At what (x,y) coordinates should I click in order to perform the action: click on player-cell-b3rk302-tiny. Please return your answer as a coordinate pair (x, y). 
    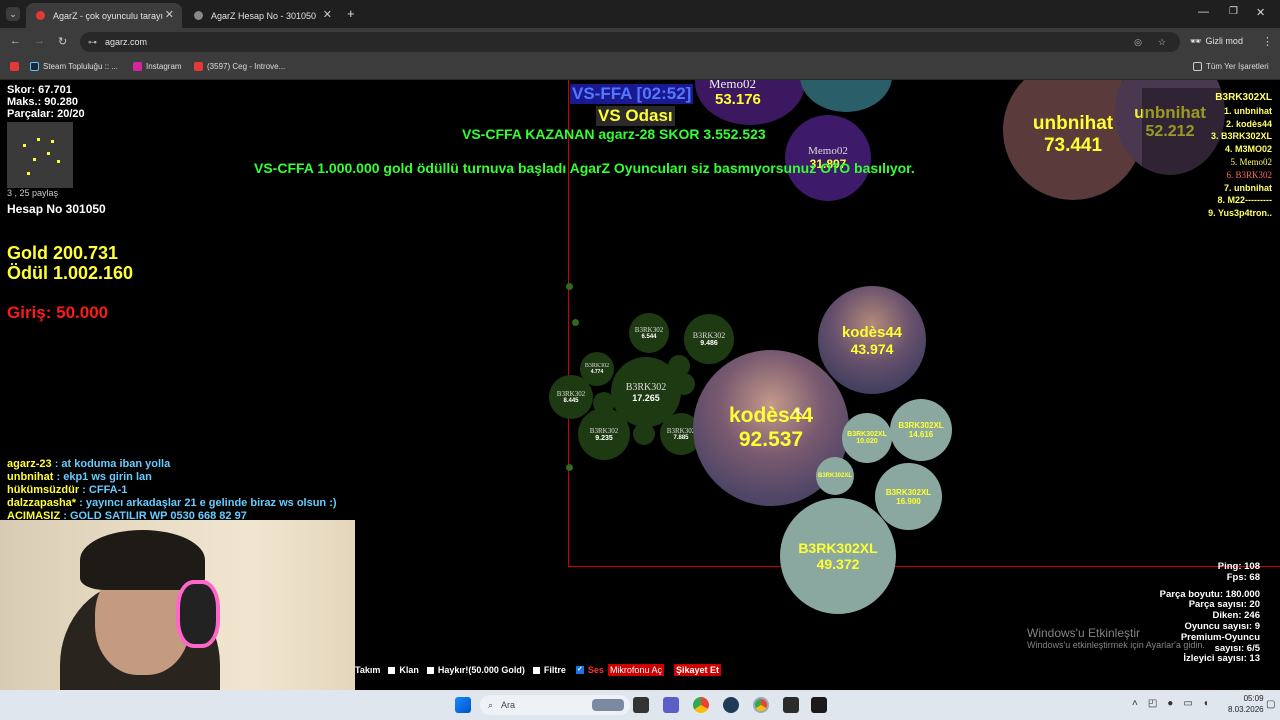
    Looking at the image, I should click on (604, 403).